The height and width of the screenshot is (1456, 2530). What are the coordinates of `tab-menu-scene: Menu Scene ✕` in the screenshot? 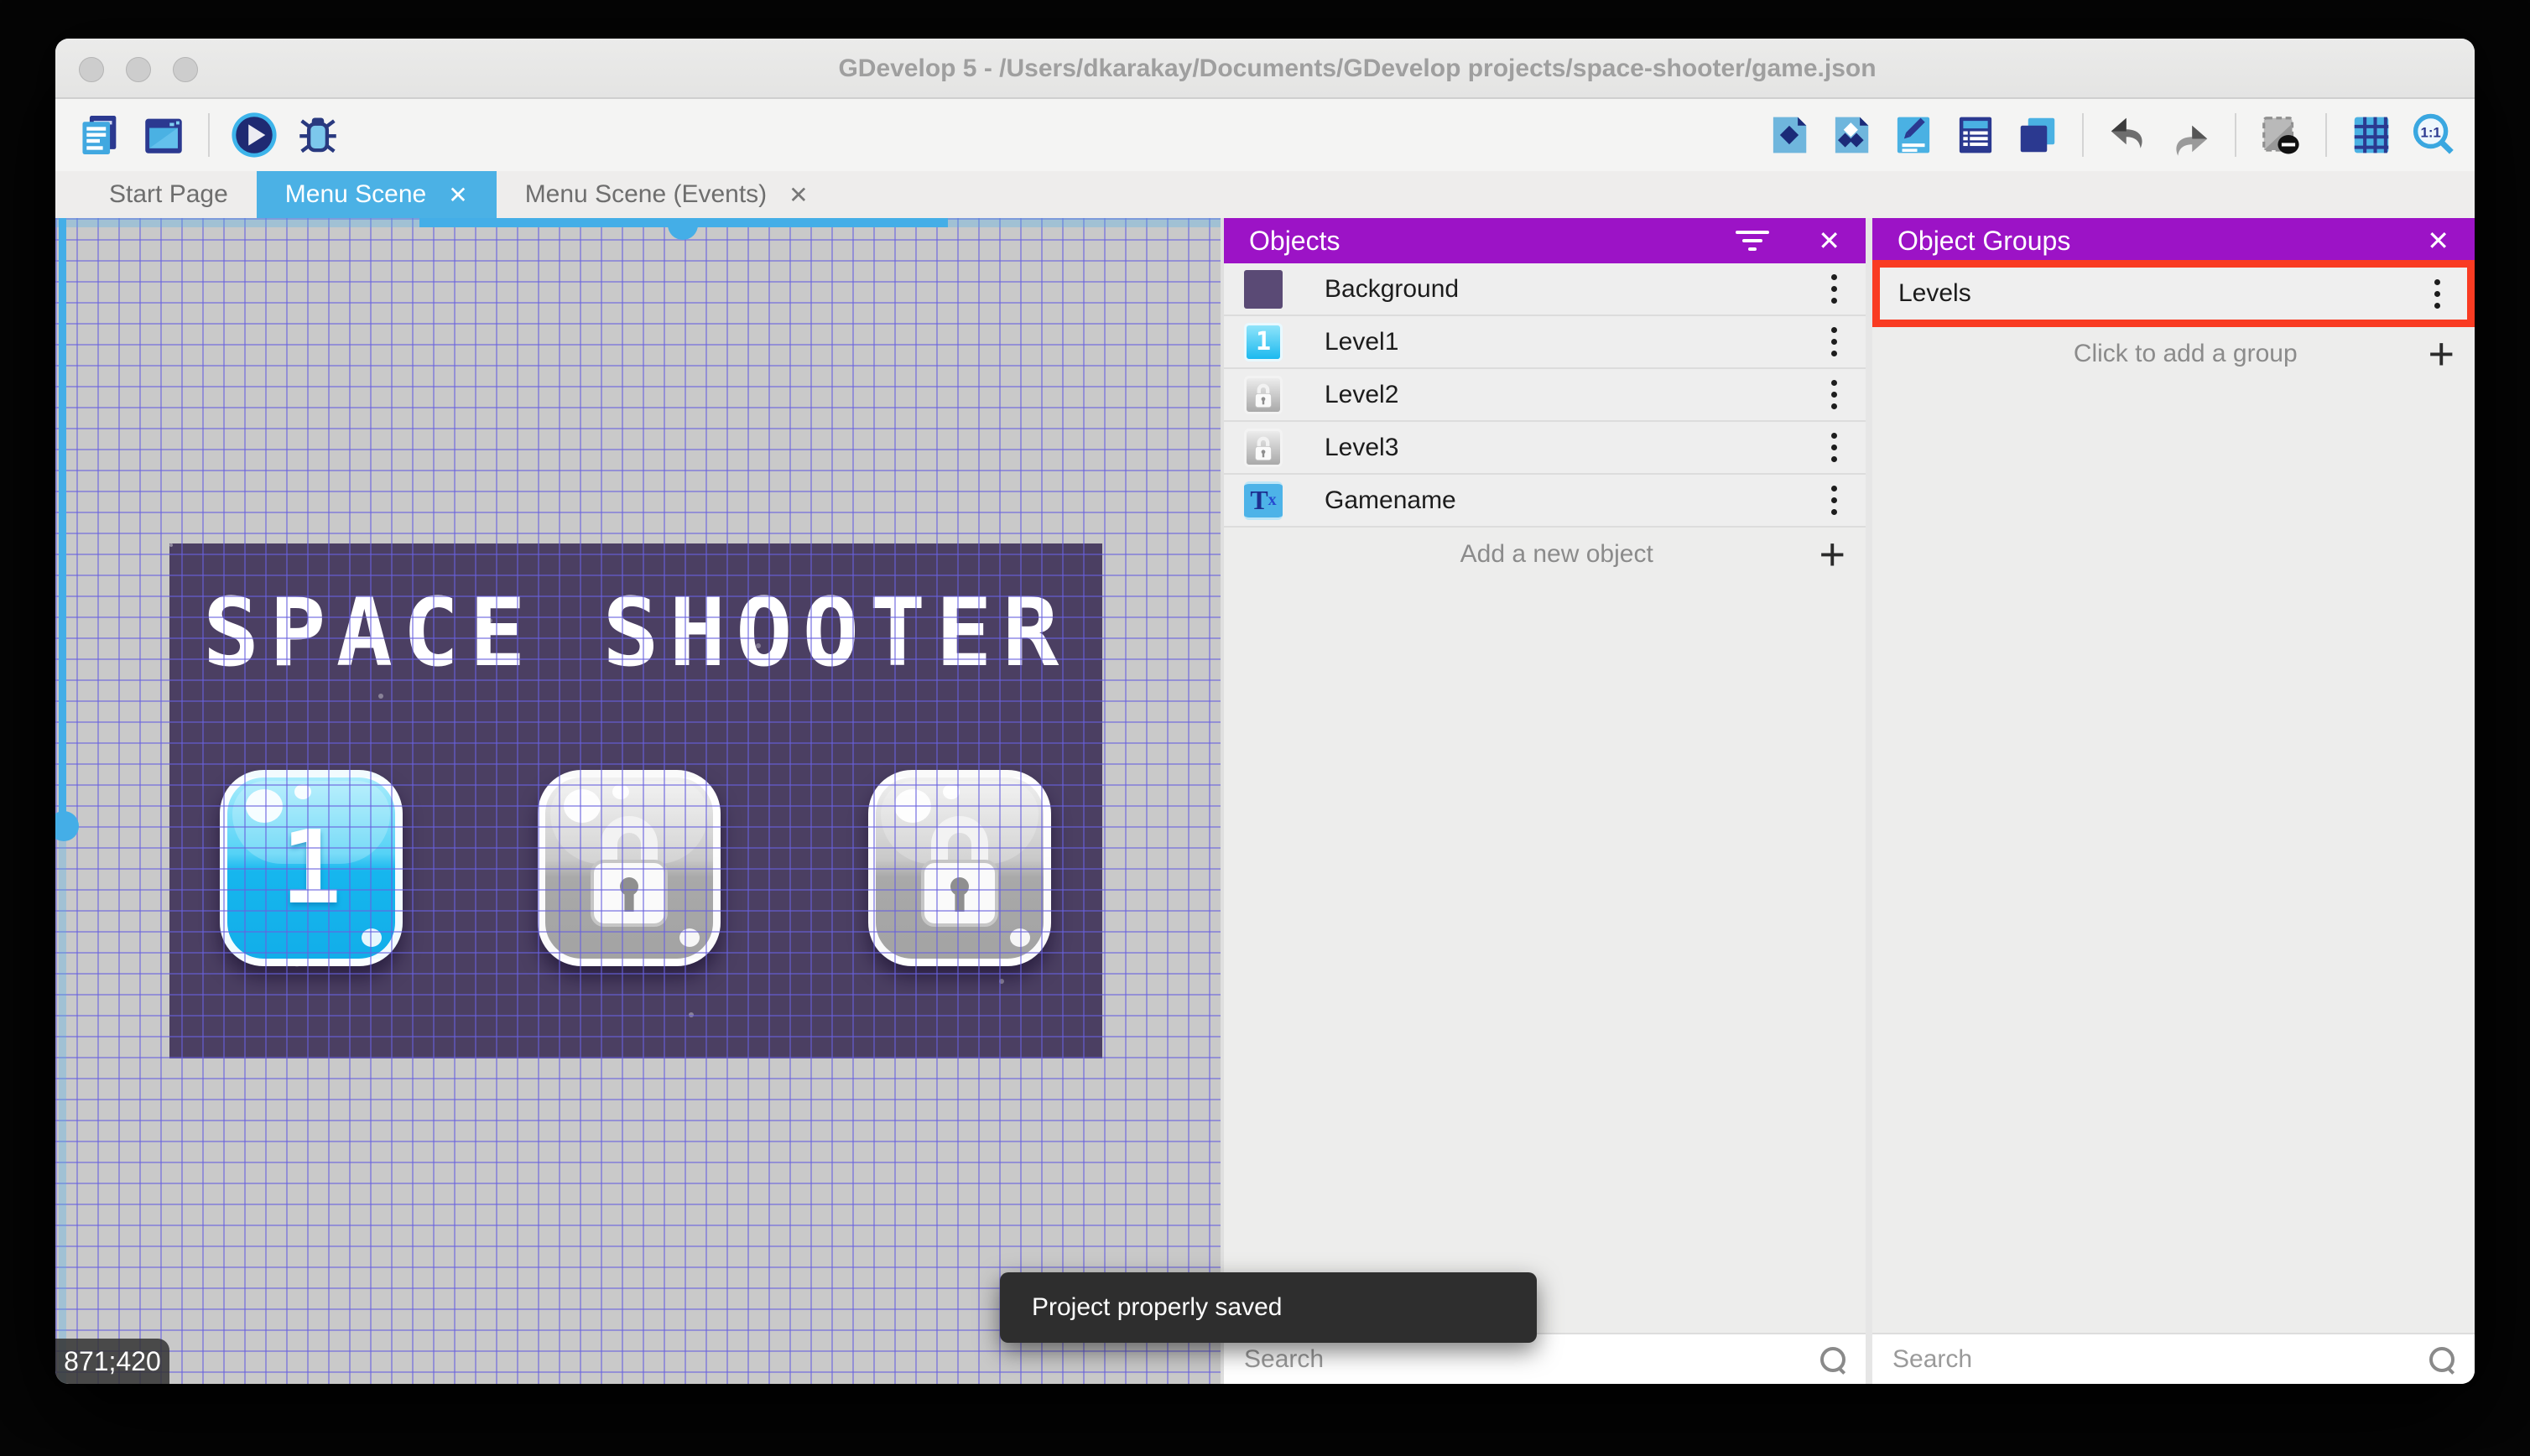 It's located at (376, 194).